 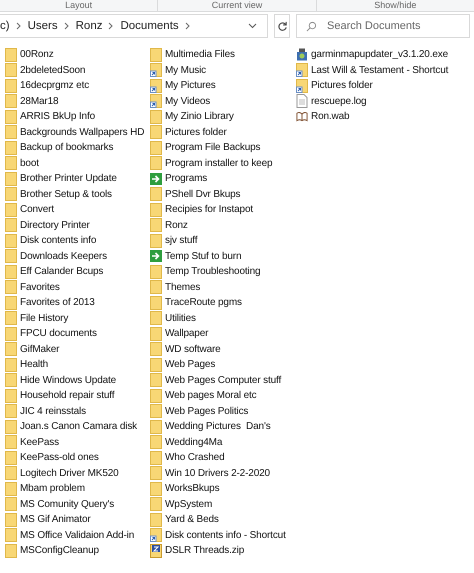 What do you see at coordinates (223, 488) in the screenshot?
I see `file-item: WorksBkups` at bounding box center [223, 488].